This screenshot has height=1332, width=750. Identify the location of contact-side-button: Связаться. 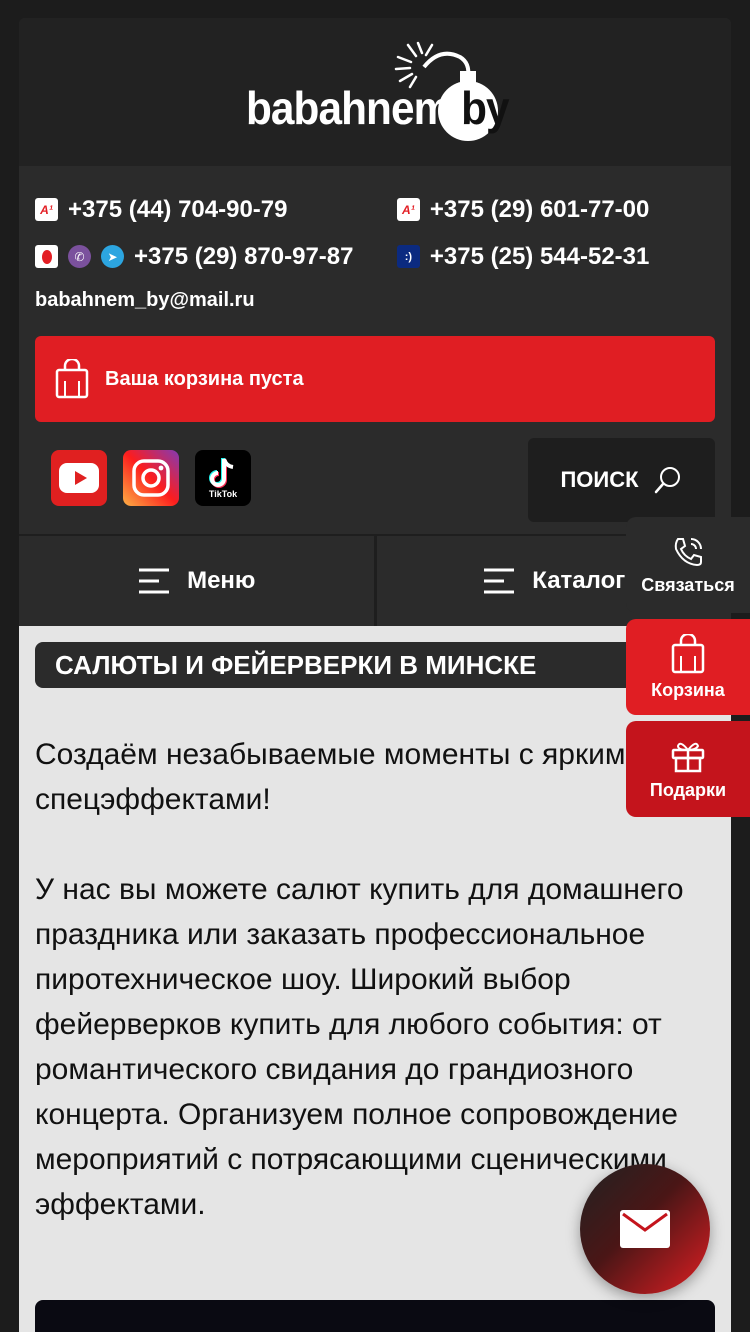
(688, 565).